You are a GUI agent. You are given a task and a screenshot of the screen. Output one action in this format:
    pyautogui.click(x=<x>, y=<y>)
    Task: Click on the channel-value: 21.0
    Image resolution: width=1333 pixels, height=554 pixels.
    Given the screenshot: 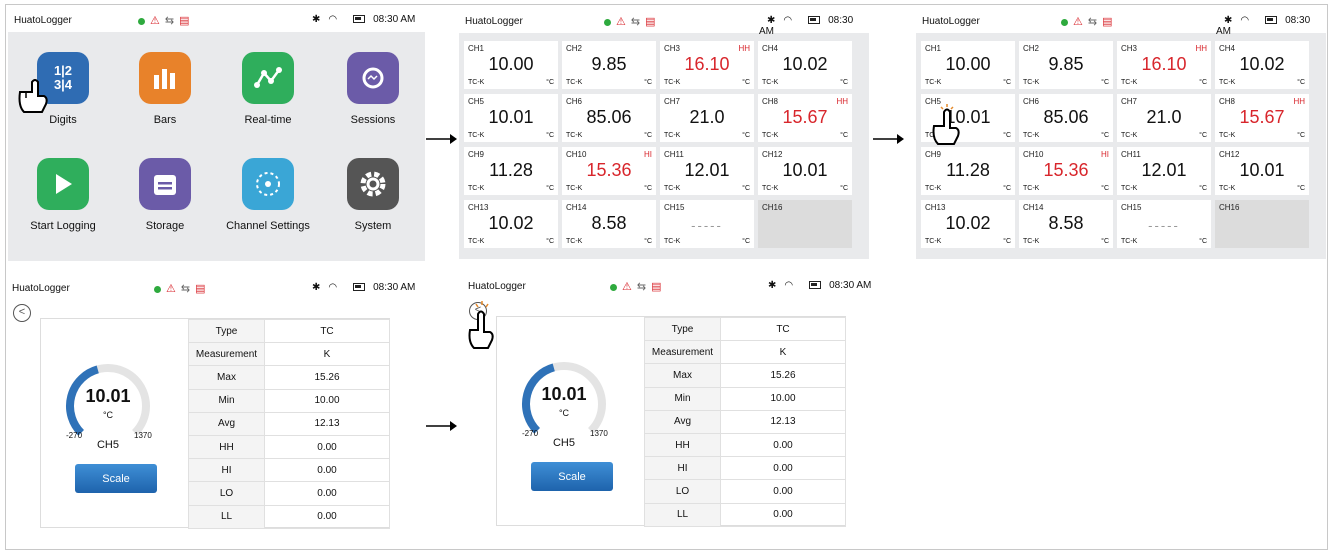 What is the action you would take?
    pyautogui.click(x=707, y=117)
    